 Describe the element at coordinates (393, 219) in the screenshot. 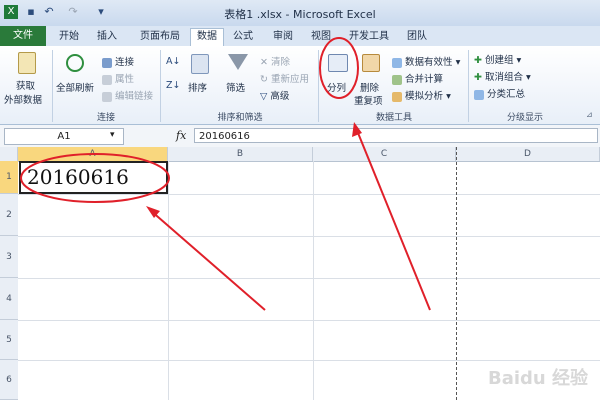

I see `annotation-arrow-button` at that location.